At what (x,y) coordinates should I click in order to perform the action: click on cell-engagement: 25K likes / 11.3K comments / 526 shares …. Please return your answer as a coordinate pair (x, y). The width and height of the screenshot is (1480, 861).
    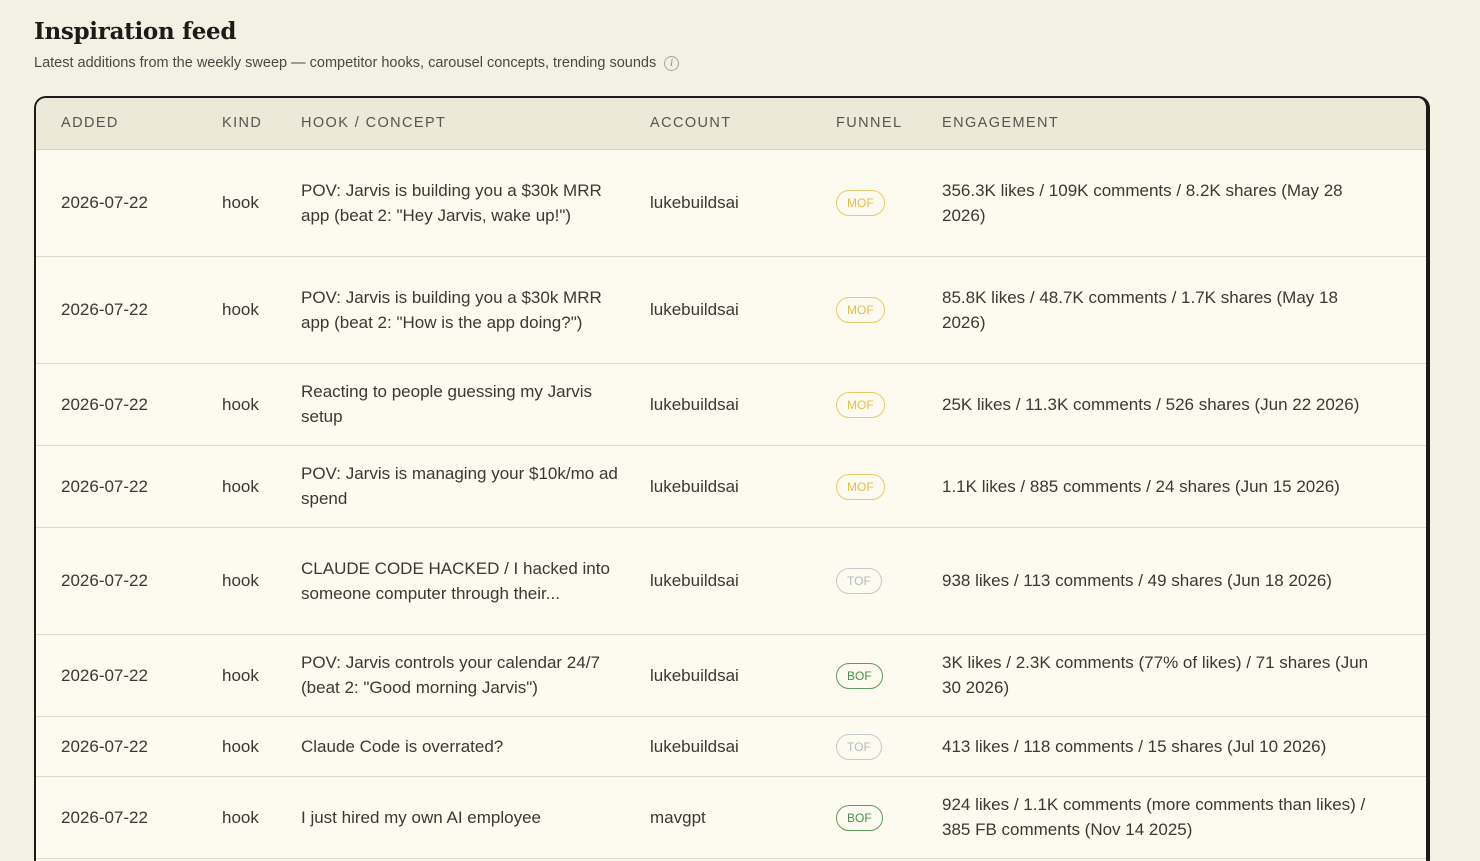
    Looking at the image, I should click on (1184, 404).